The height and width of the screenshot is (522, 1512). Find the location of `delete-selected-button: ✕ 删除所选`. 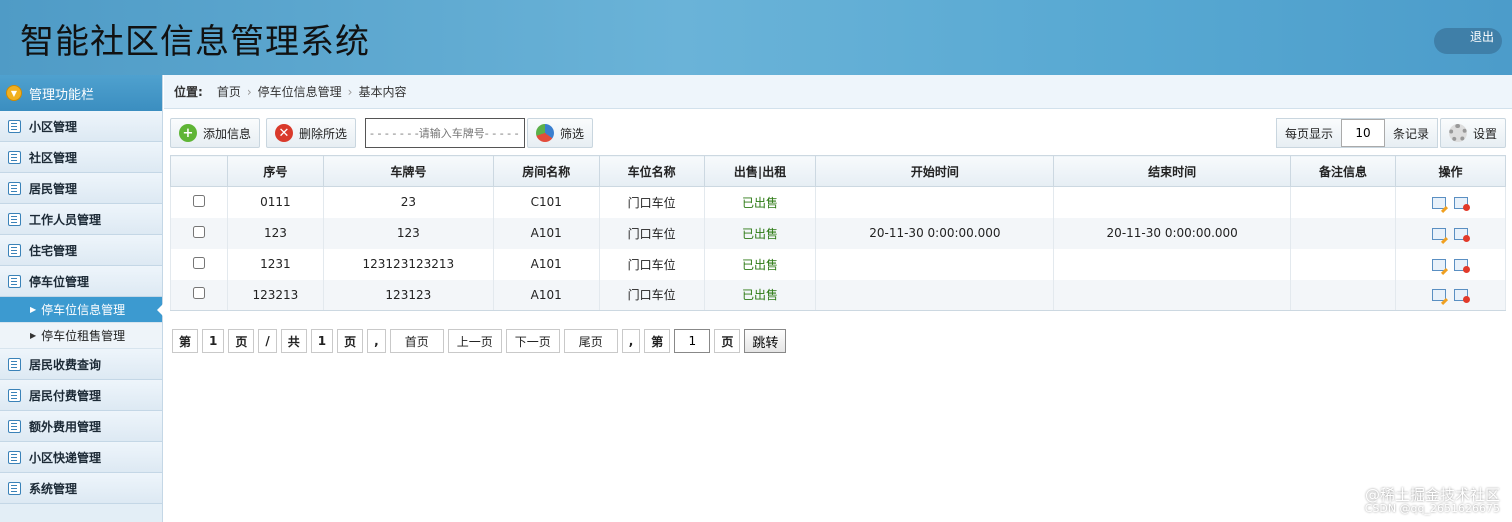

delete-selected-button: ✕ 删除所选 is located at coordinates (311, 133).